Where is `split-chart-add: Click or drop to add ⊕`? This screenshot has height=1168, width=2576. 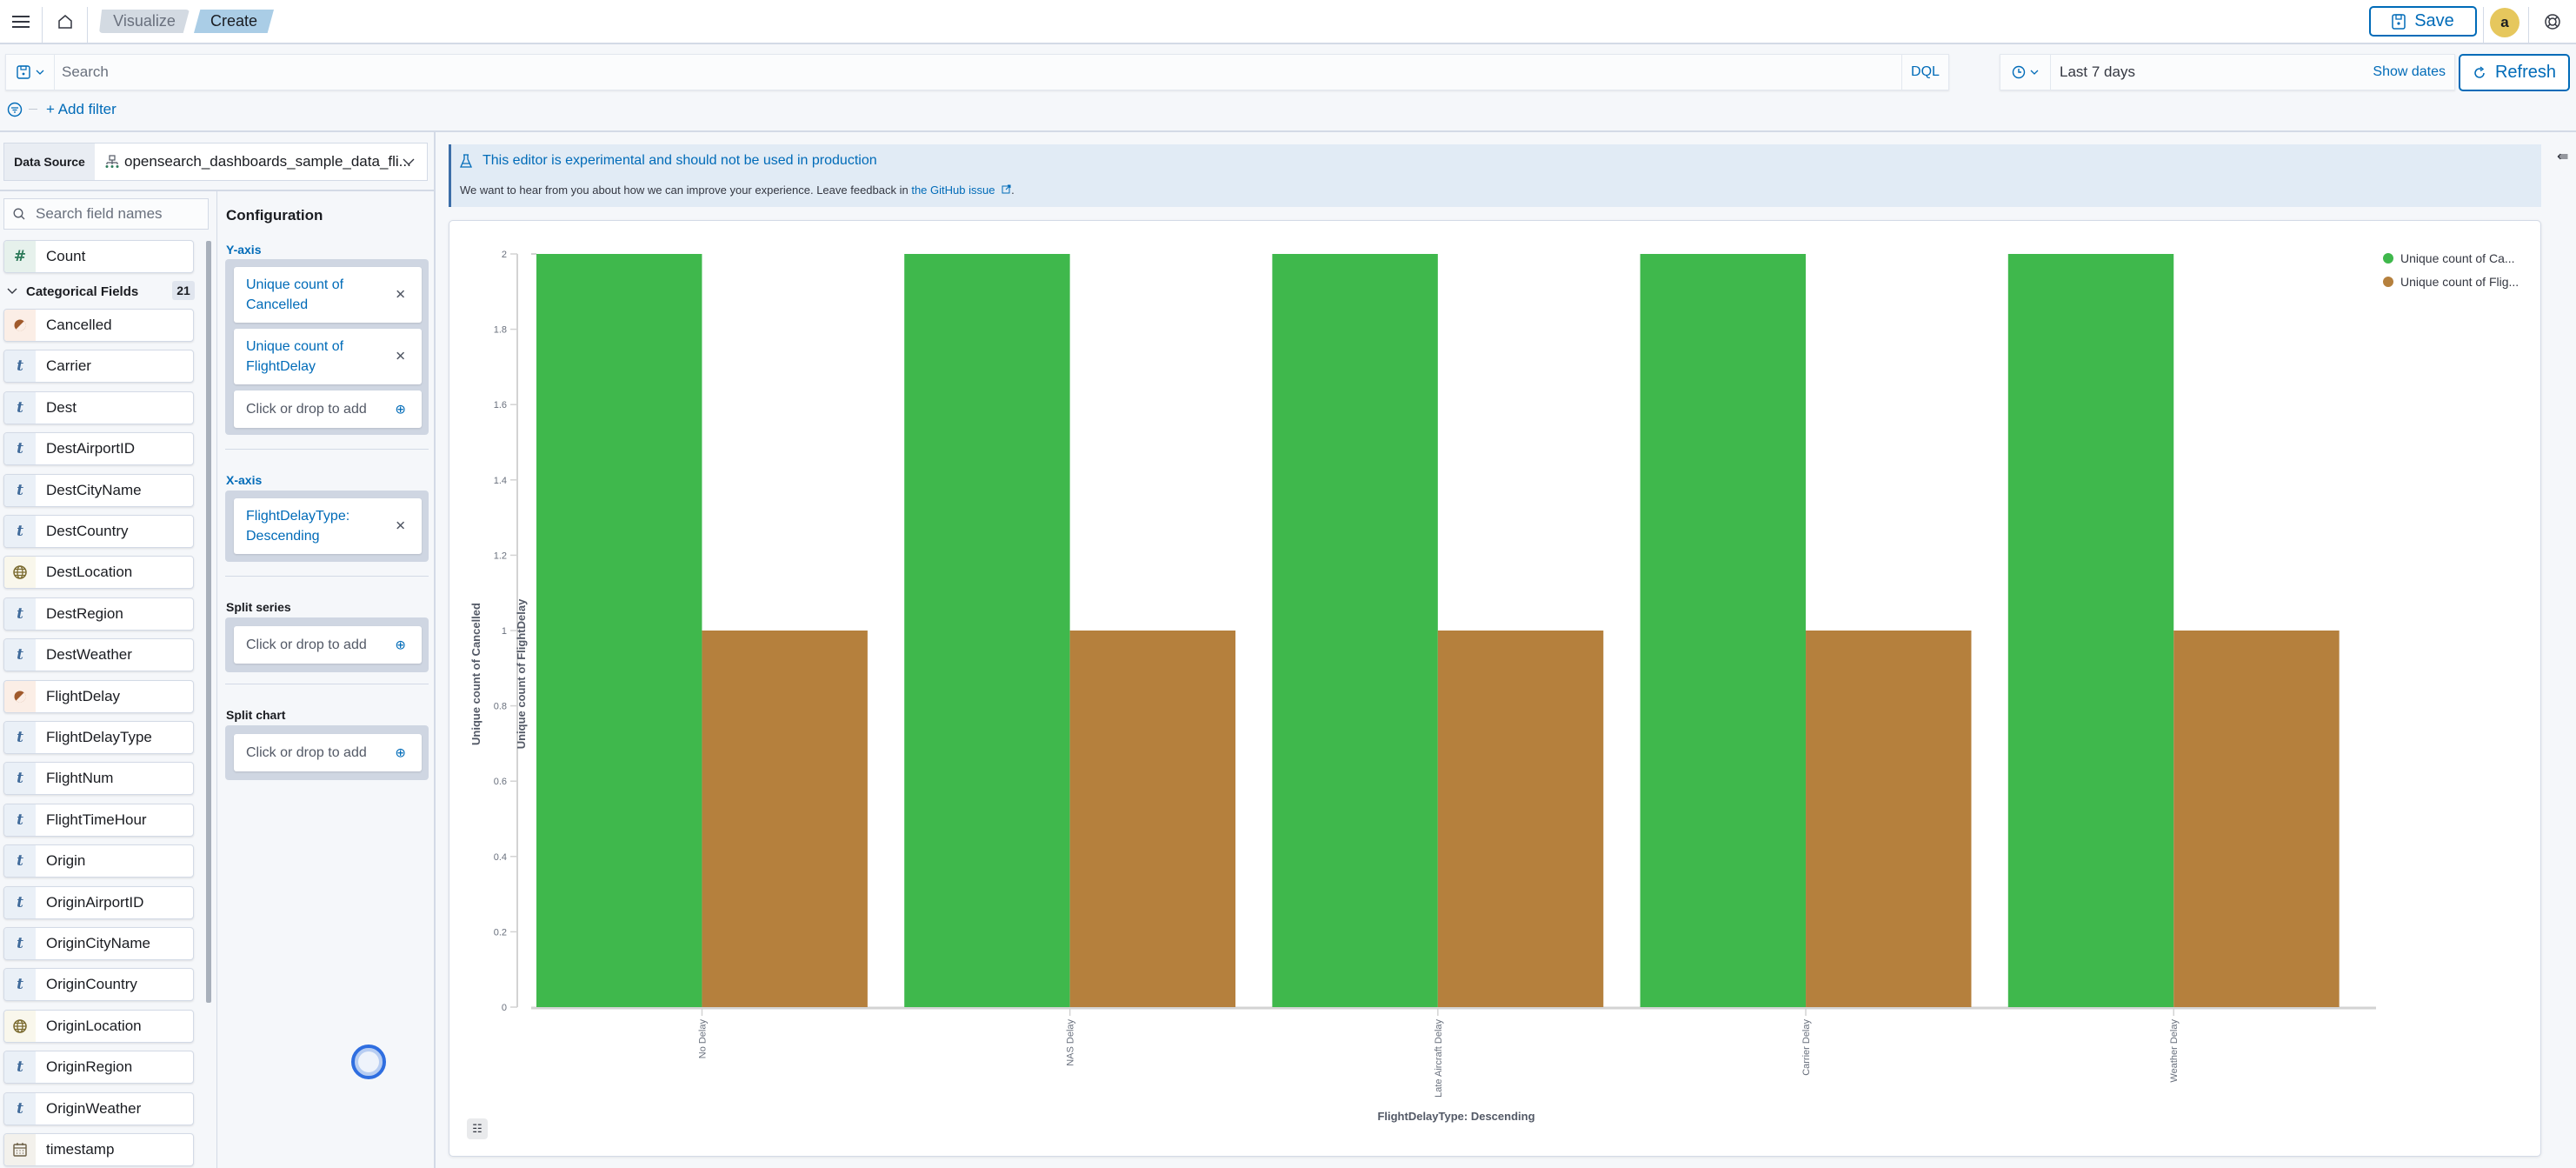 split-chart-add: Click or drop to add ⊕ is located at coordinates (328, 752).